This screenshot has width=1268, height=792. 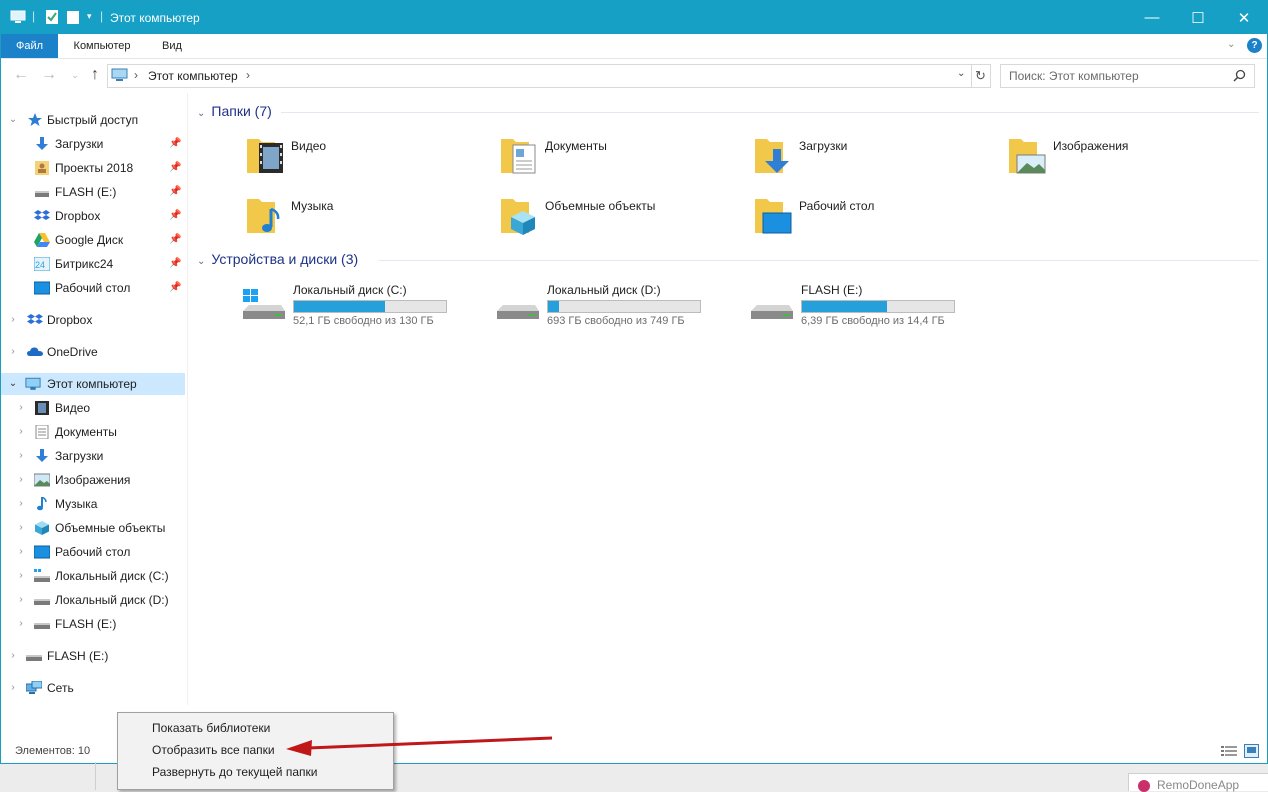 I want to click on nav-quick-bitrix24: 24 Битрикс24 📌, so click(x=93, y=264).